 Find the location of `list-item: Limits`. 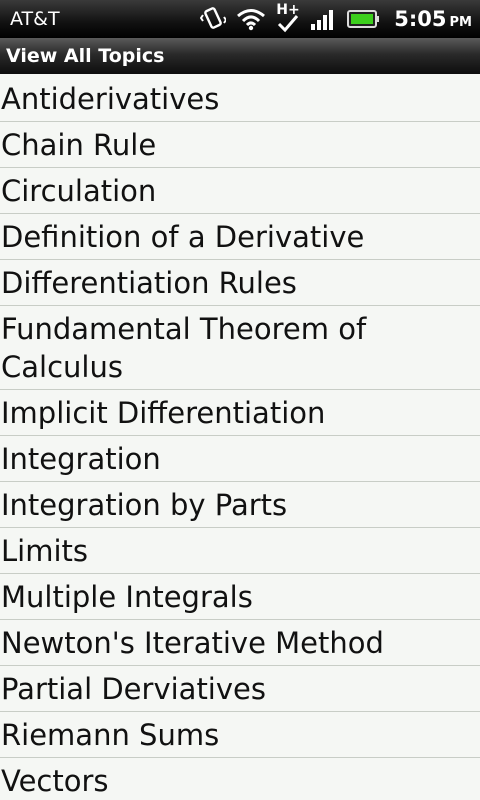

list-item: Limits is located at coordinates (240, 551).